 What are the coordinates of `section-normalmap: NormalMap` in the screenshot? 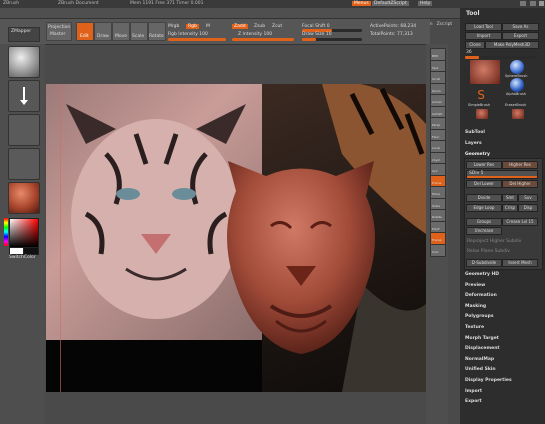 It's located at (479, 359).